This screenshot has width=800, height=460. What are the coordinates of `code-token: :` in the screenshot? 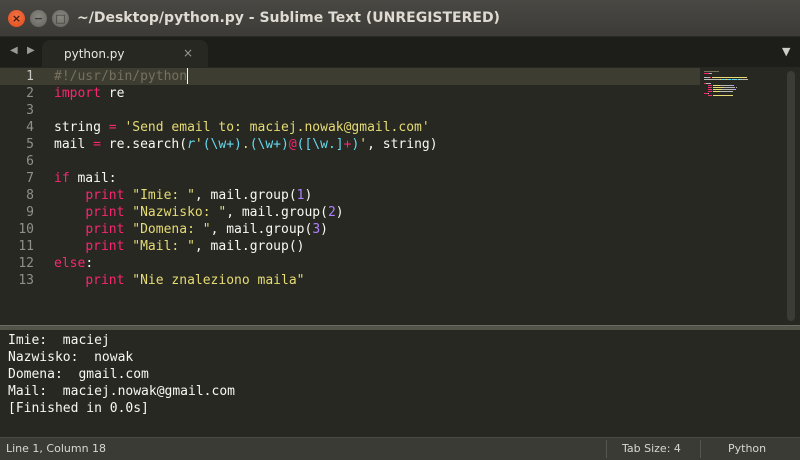 It's located at (89, 263).